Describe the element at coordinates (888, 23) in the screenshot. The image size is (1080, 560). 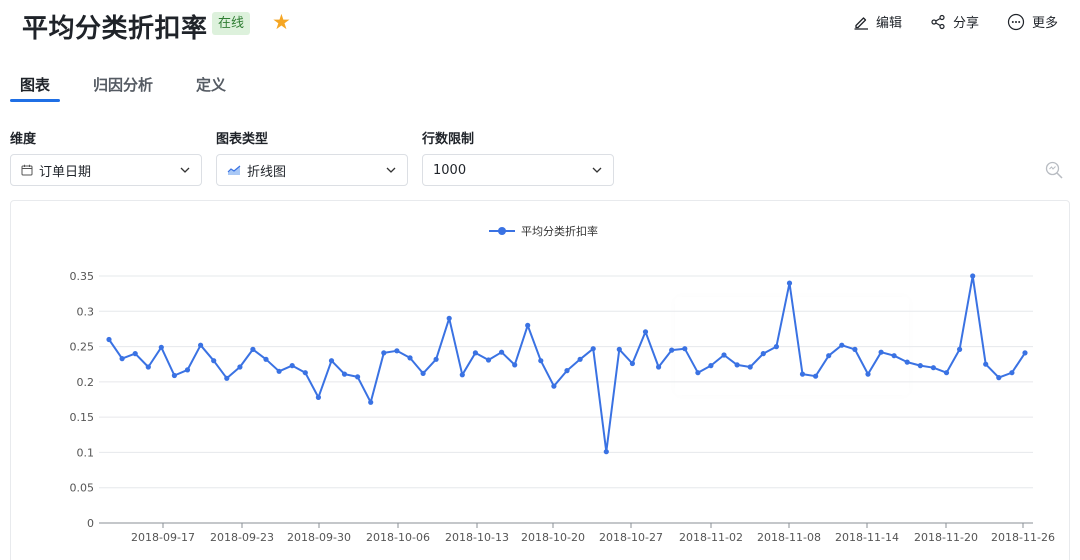
I see `edit-label: 编辑` at that location.